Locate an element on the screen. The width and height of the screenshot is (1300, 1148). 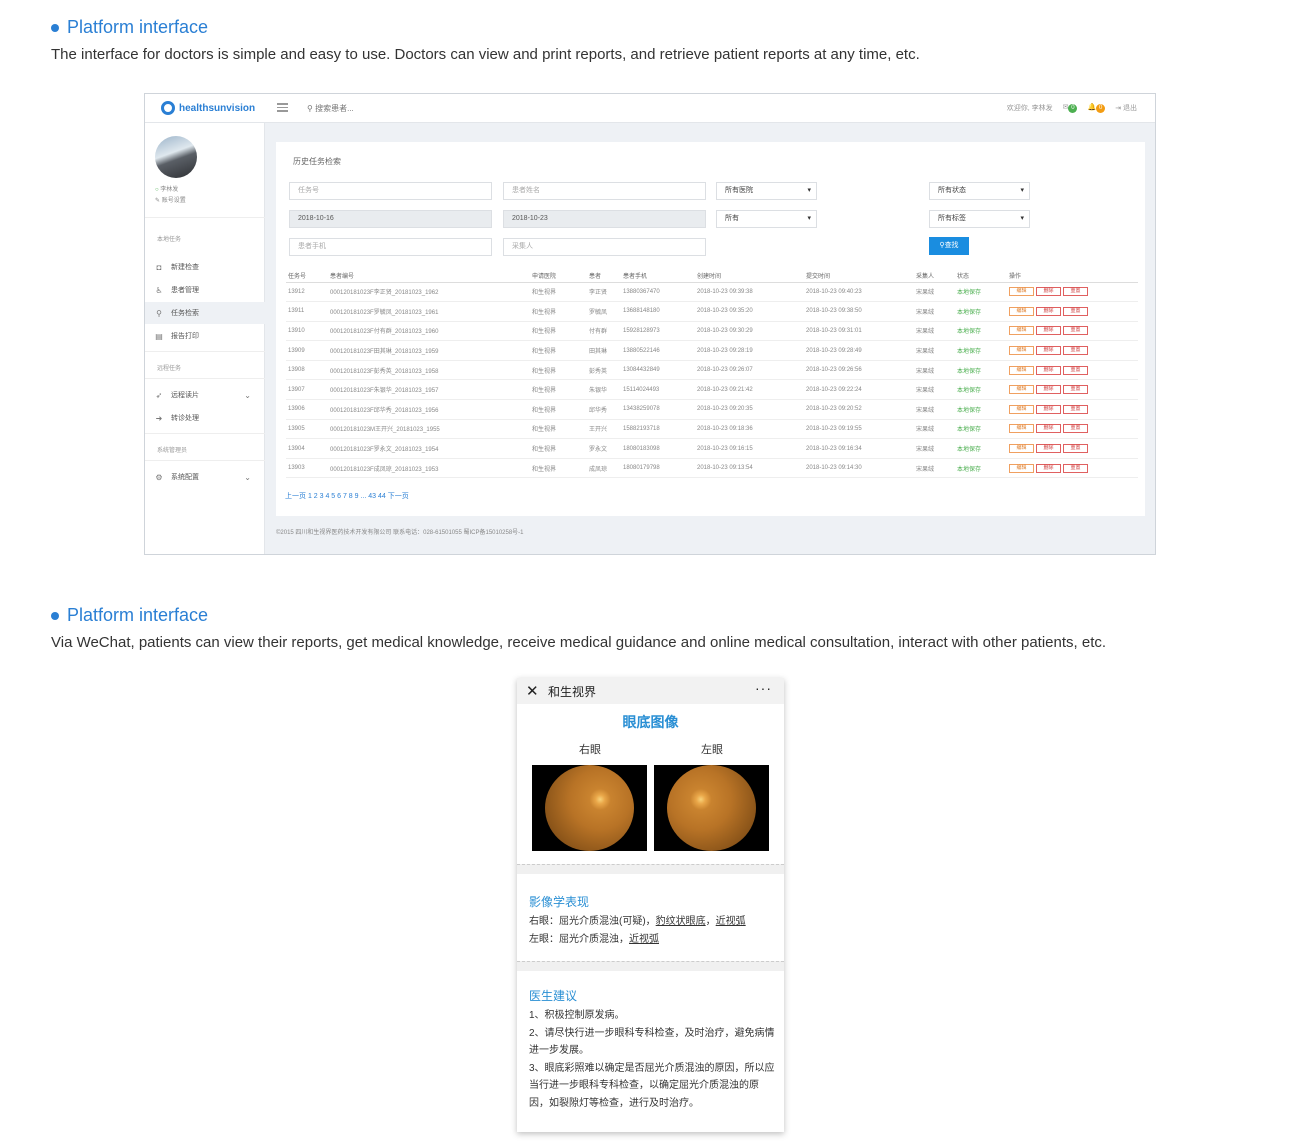
task-no-input: 任务号 is located at coordinates (390, 191).